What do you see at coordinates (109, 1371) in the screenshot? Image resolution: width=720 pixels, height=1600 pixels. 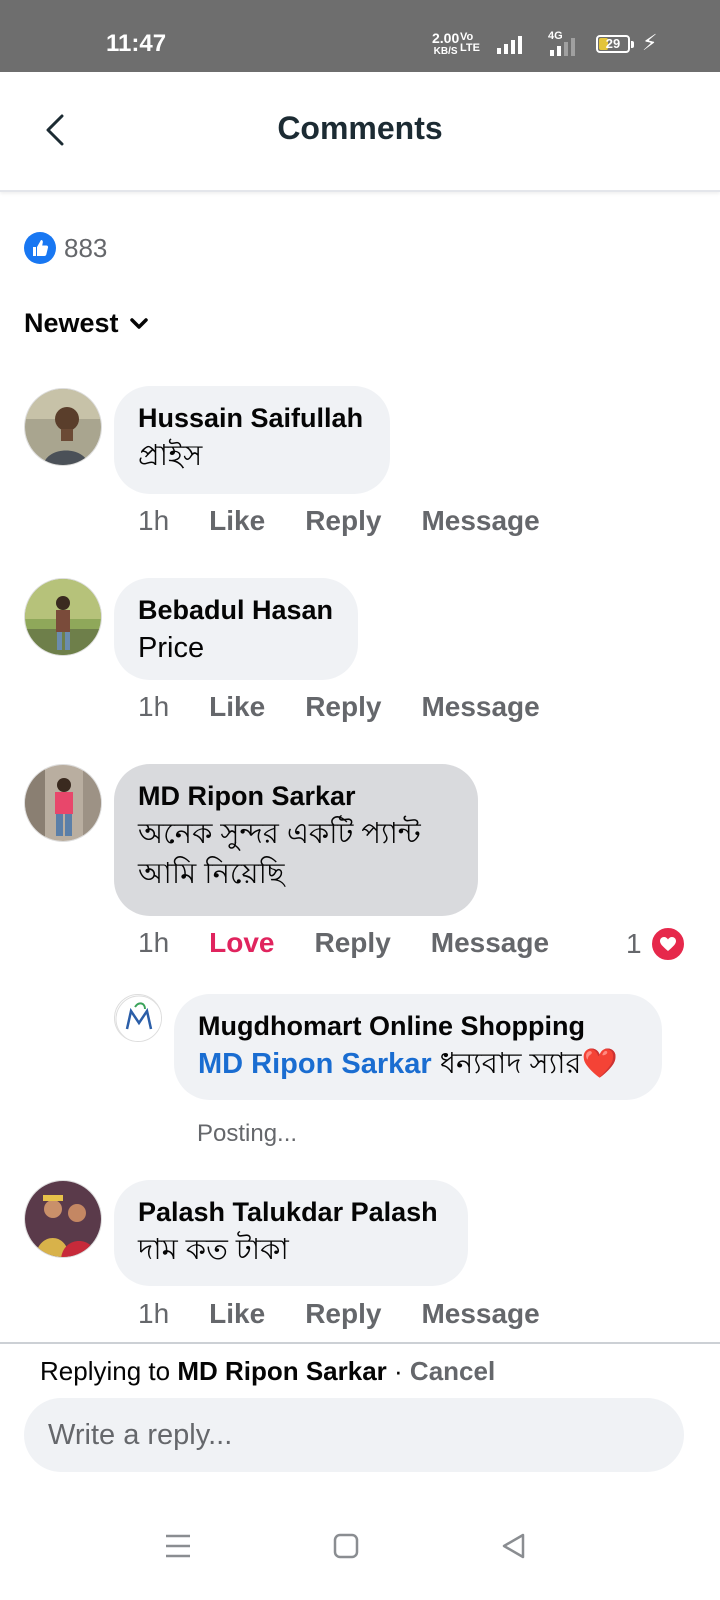 I see `replying-prefix: Replying to` at bounding box center [109, 1371].